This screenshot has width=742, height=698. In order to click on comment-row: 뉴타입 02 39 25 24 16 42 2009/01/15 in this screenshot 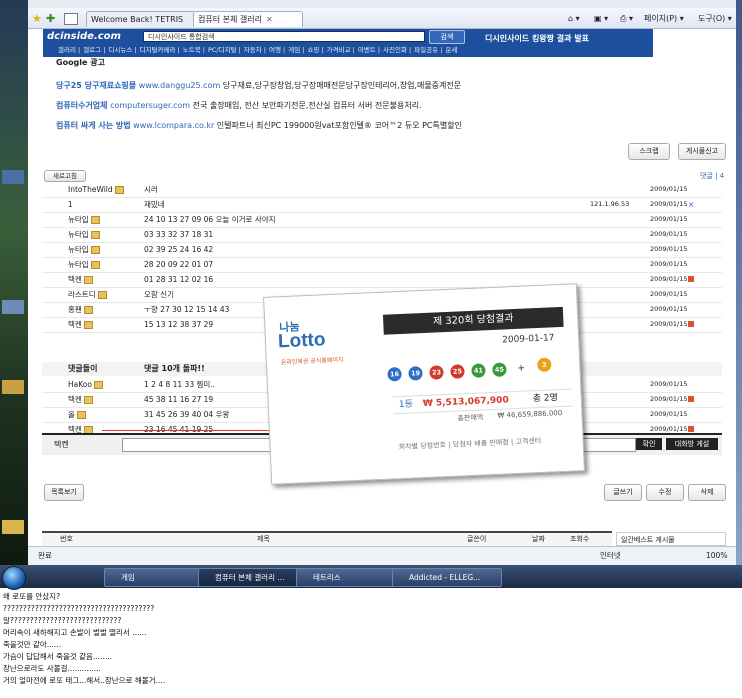, I will do `click(382, 250)`.